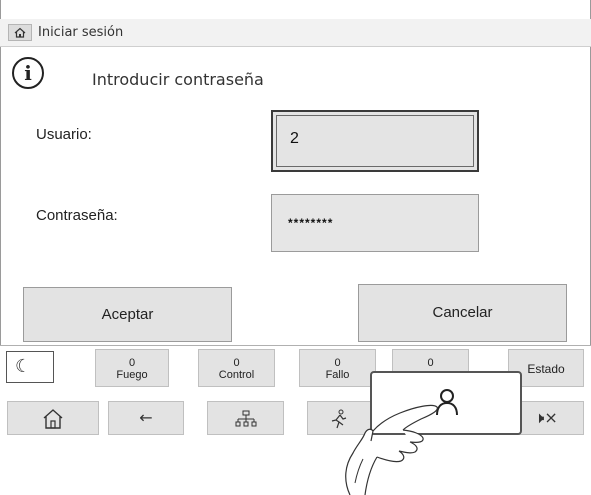 The image size is (591, 495). Describe the element at coordinates (132, 363) in the screenshot. I see `fire-count: 0` at that location.